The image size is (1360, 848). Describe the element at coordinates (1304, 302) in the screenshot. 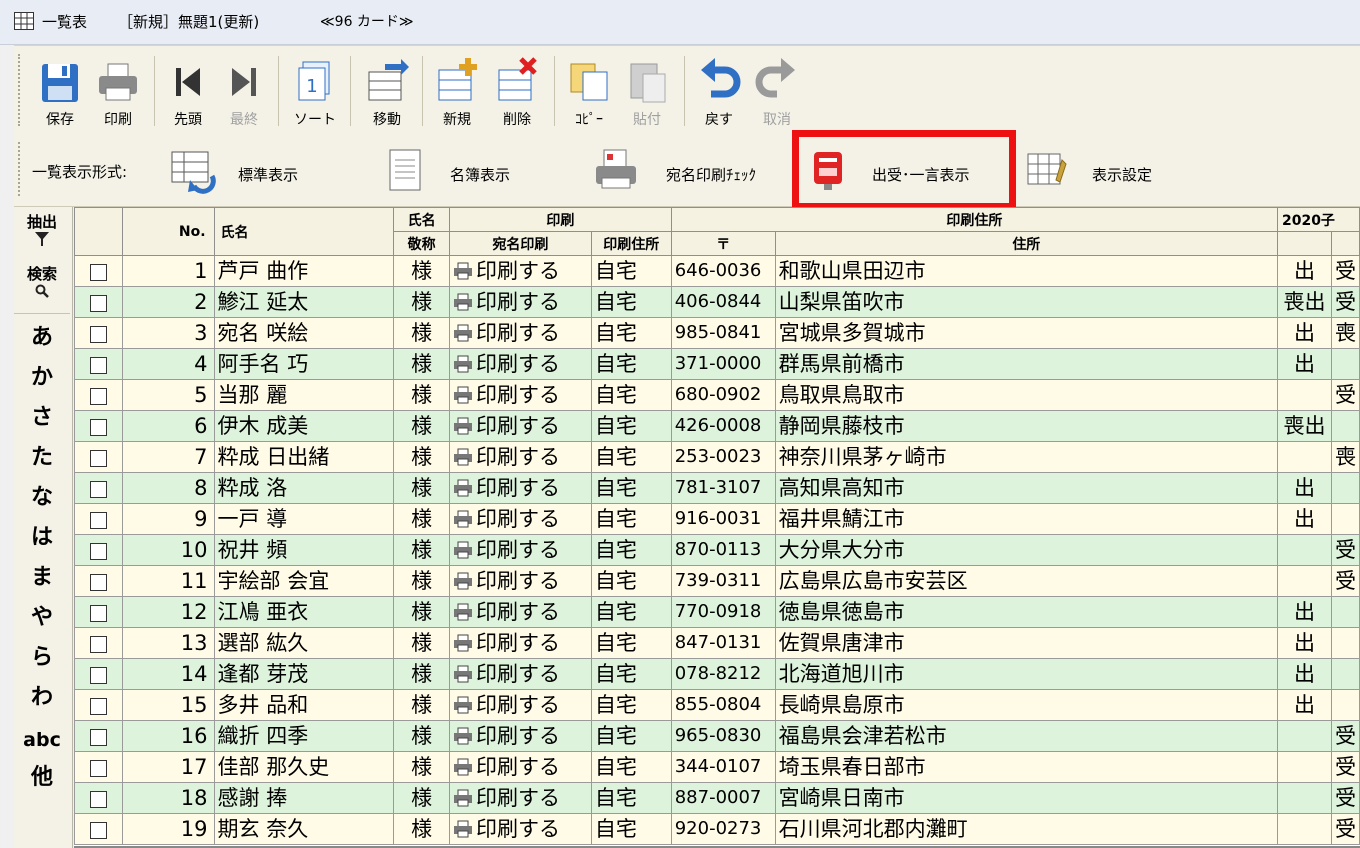

I see `row-sent: 喪出` at that location.